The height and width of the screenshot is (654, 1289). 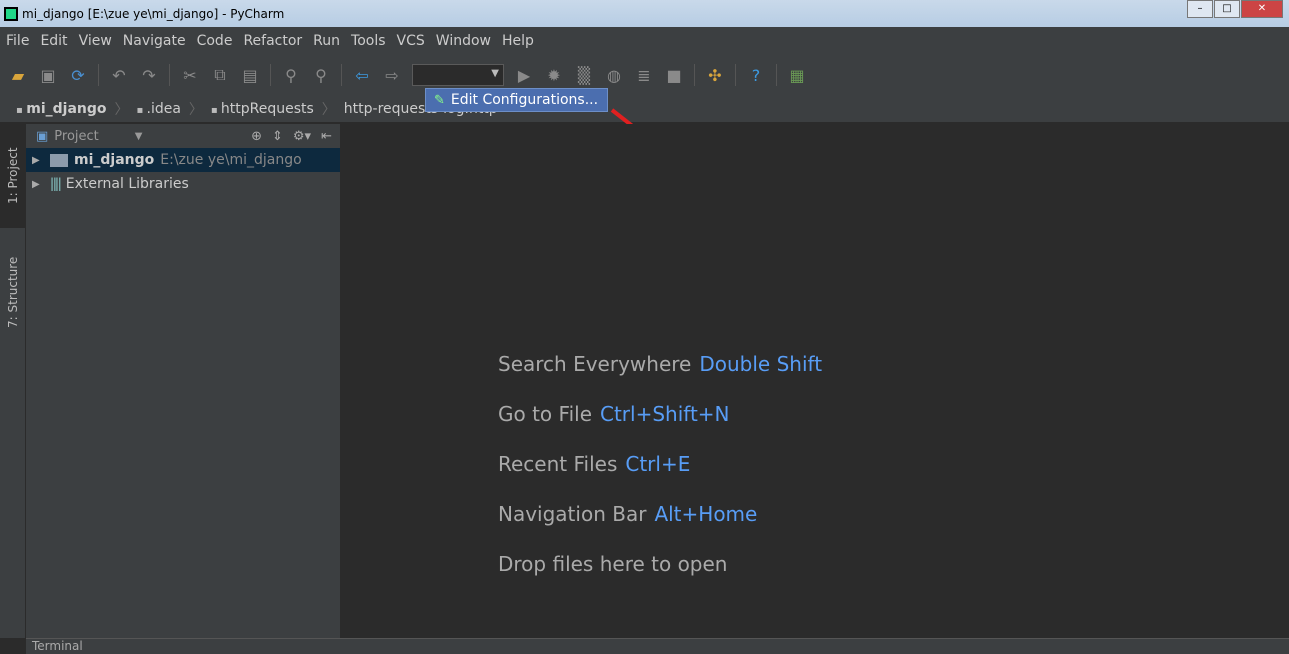 I want to click on menu-help: Help, so click(x=518, y=41).